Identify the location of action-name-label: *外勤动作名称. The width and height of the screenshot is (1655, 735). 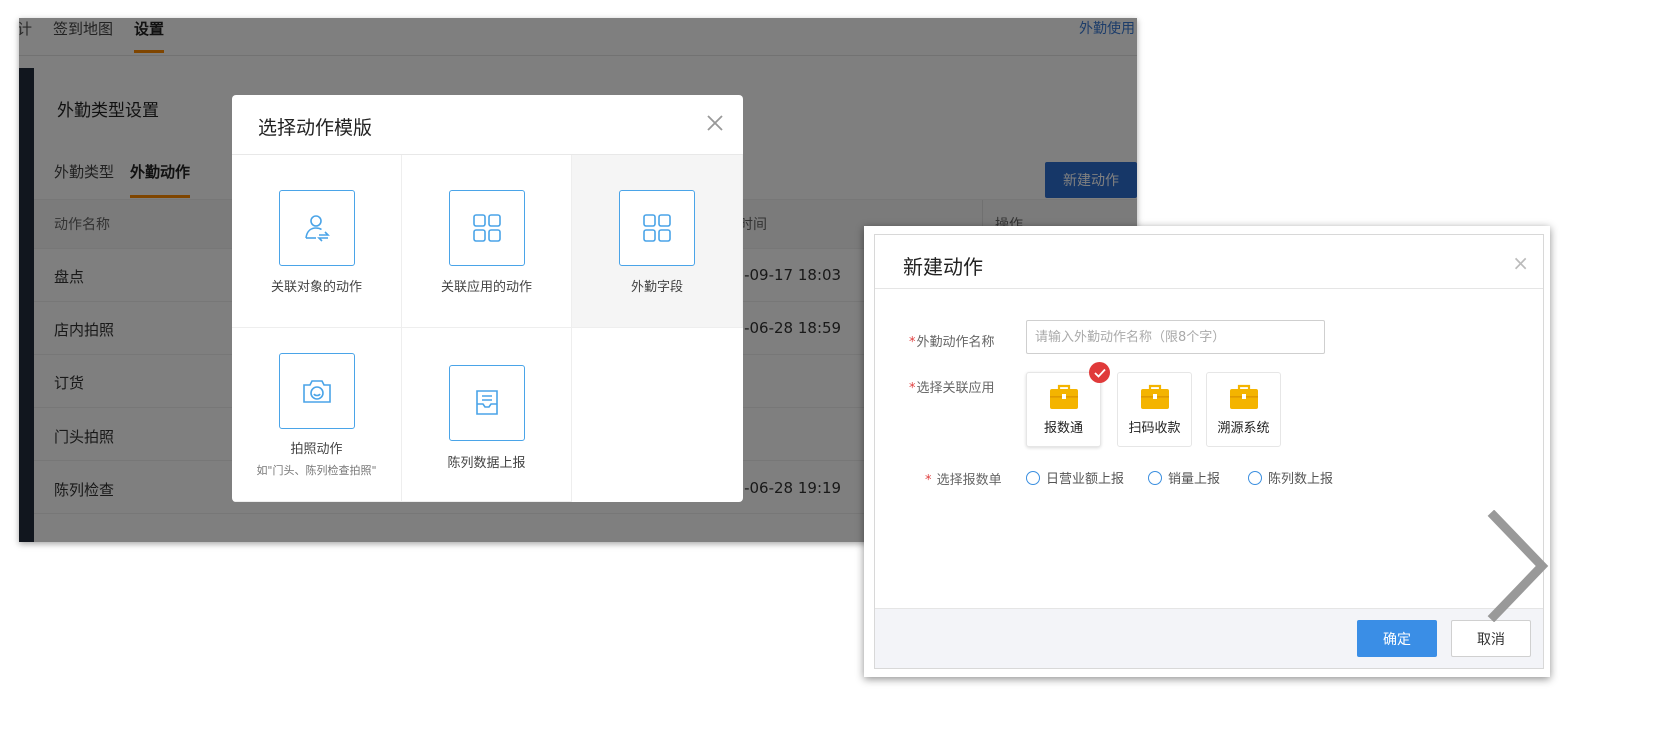
(952, 340).